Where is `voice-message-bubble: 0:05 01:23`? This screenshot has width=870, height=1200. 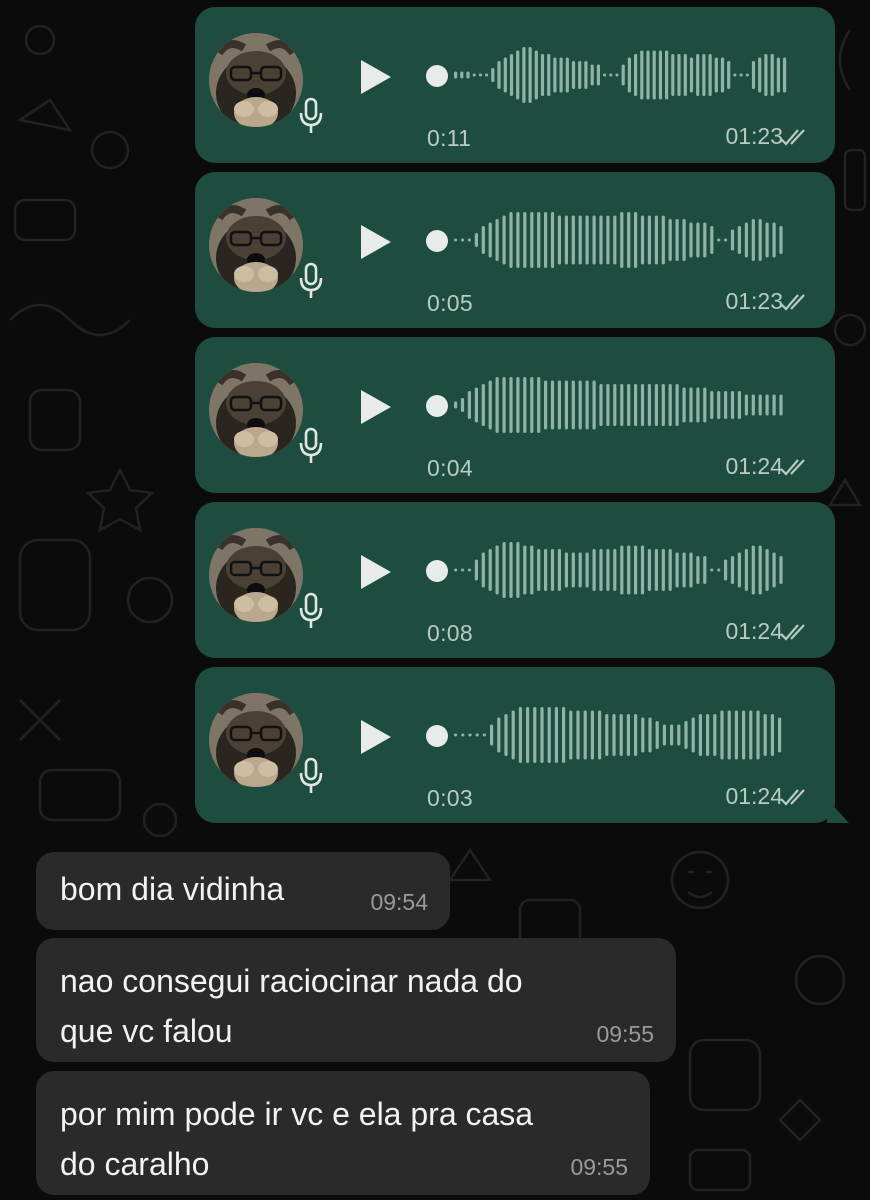 voice-message-bubble: 0:05 01:23 is located at coordinates (515, 250).